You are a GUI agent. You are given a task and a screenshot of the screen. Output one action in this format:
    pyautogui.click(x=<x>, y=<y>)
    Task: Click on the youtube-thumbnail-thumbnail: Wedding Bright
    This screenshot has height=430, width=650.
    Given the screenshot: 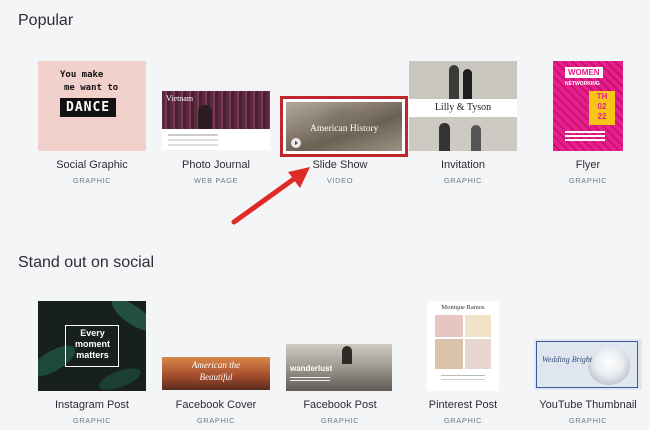 What is the action you would take?
    pyautogui.click(x=588, y=364)
    